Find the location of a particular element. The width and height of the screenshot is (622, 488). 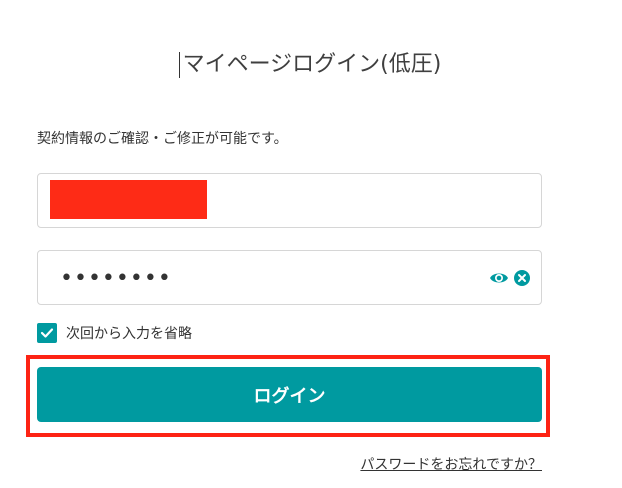

login-button: ログイン is located at coordinates (289, 394).